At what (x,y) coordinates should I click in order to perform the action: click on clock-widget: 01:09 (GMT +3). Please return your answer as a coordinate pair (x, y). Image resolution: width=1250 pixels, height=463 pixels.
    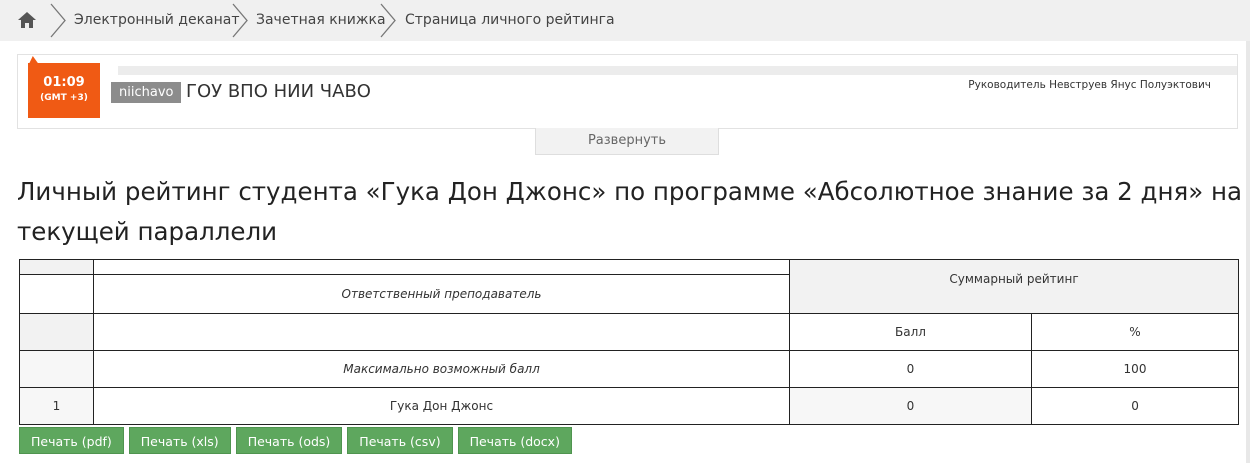
    Looking at the image, I should click on (64, 90).